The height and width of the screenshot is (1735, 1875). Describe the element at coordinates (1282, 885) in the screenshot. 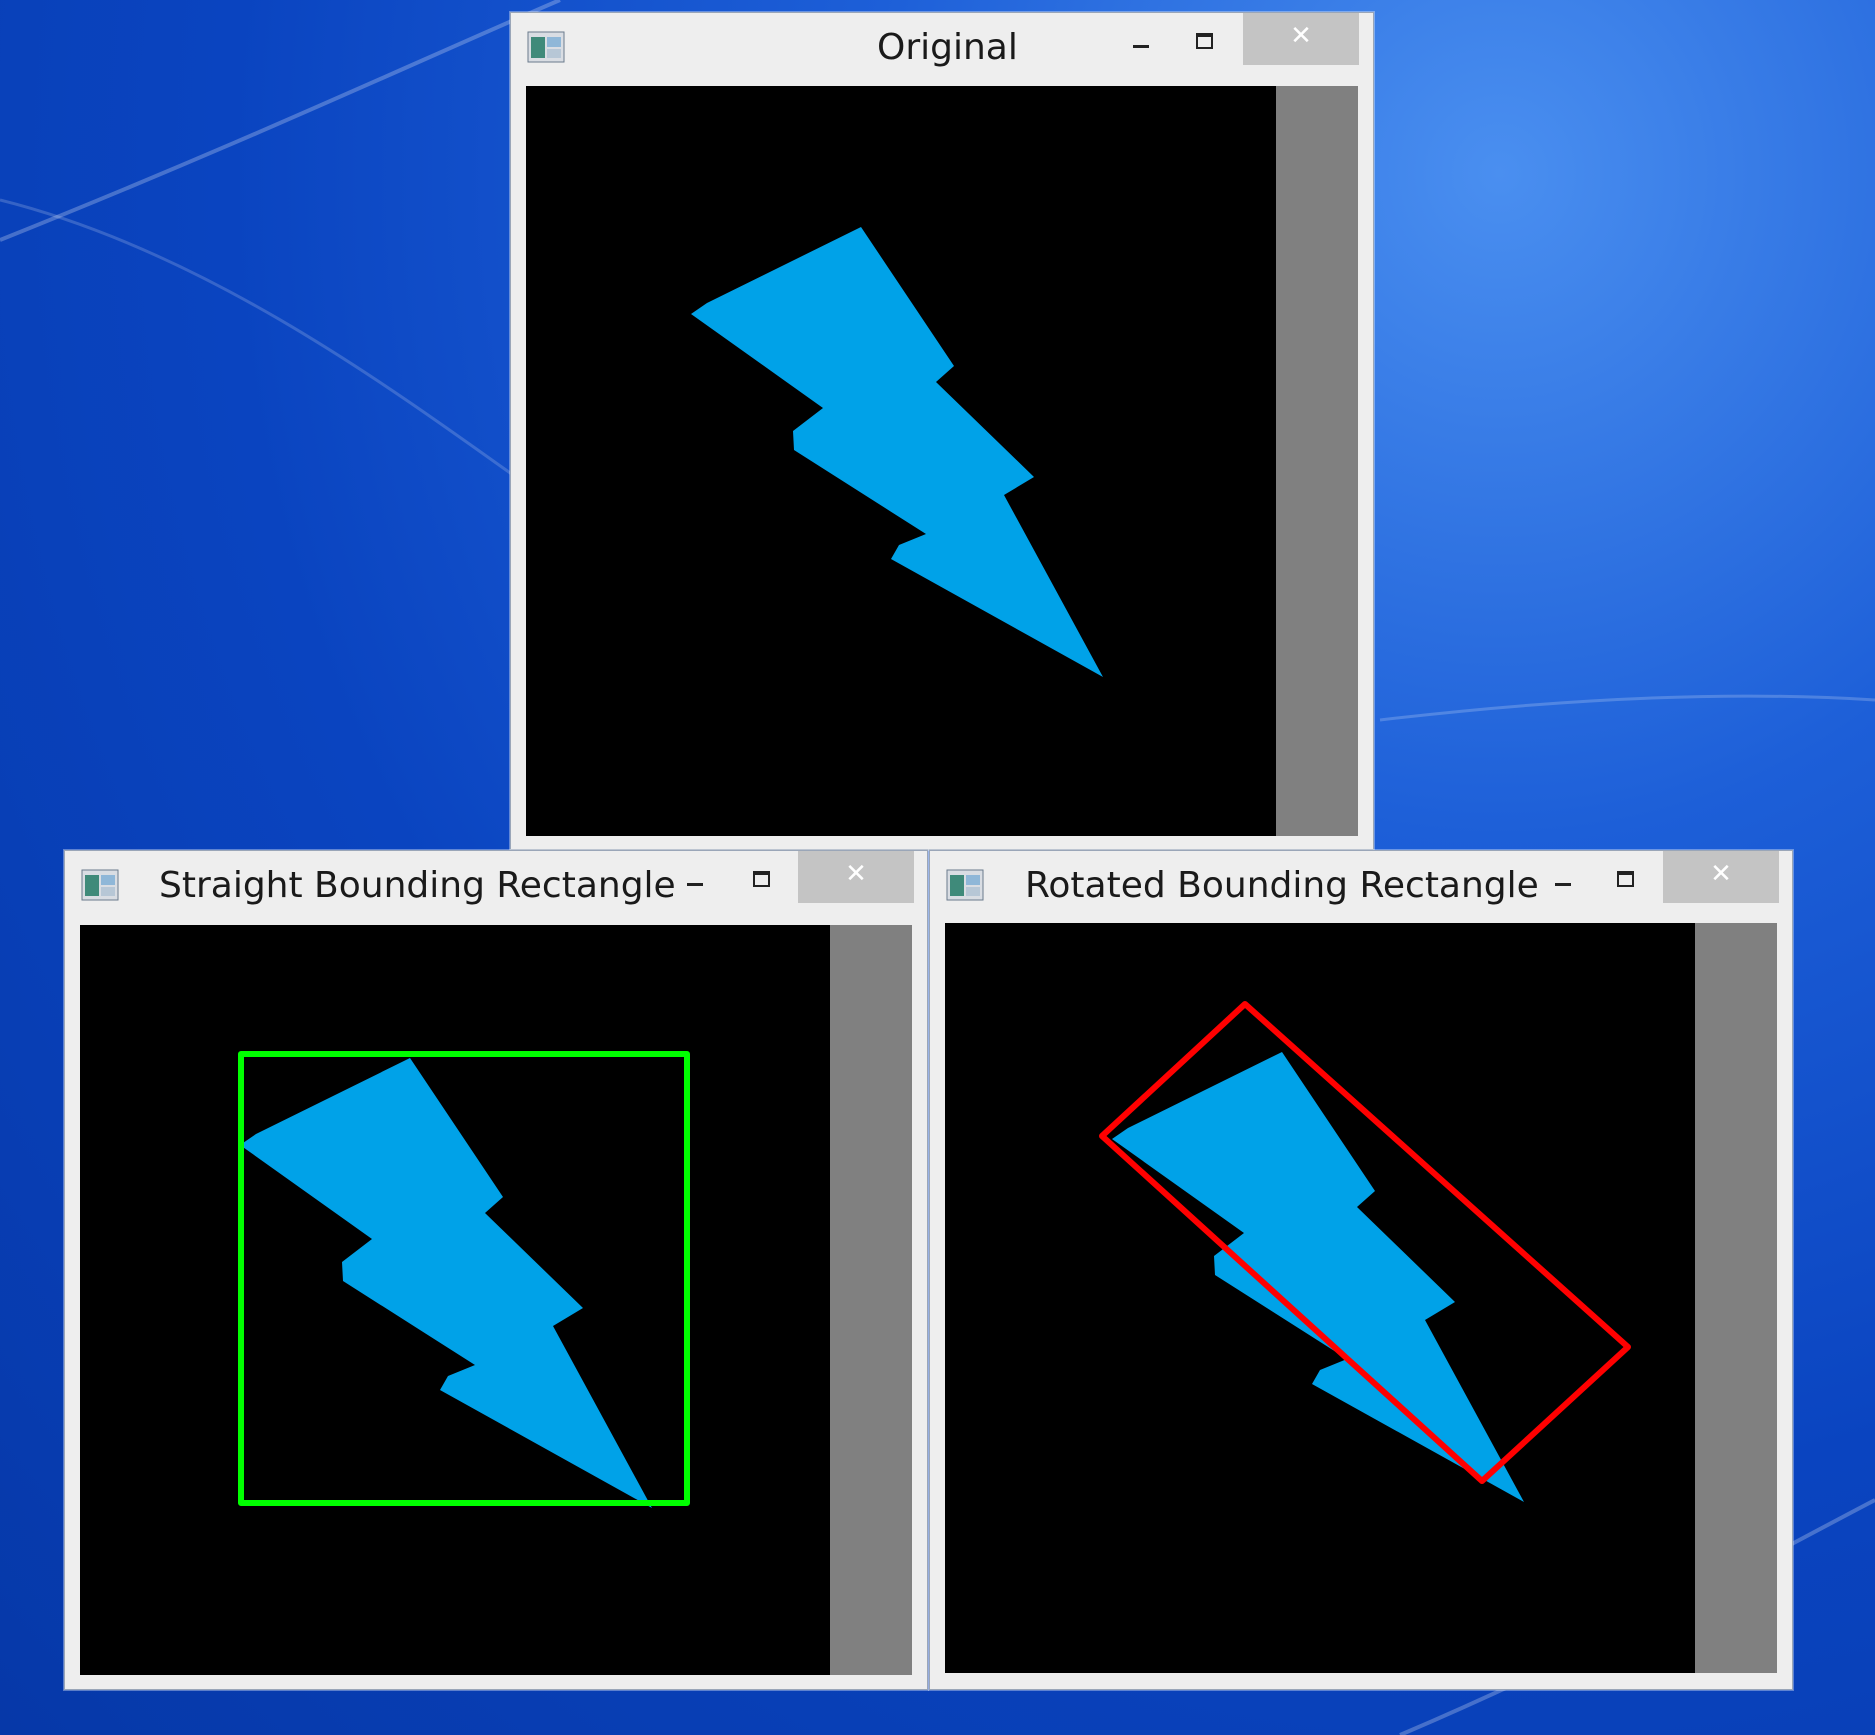

I see `window-title: Rotated Bounding Rectangle` at that location.